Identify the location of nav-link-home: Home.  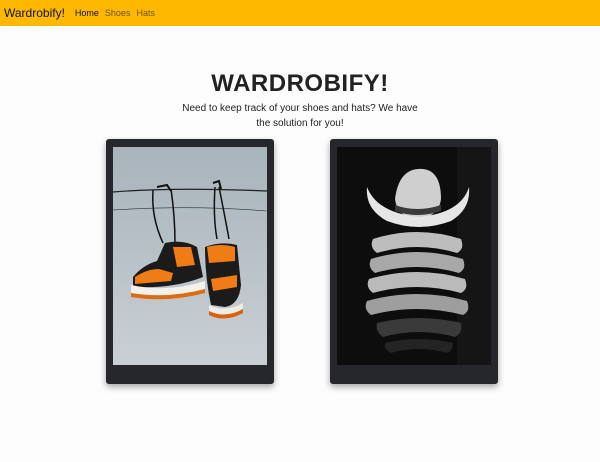
(87, 13).